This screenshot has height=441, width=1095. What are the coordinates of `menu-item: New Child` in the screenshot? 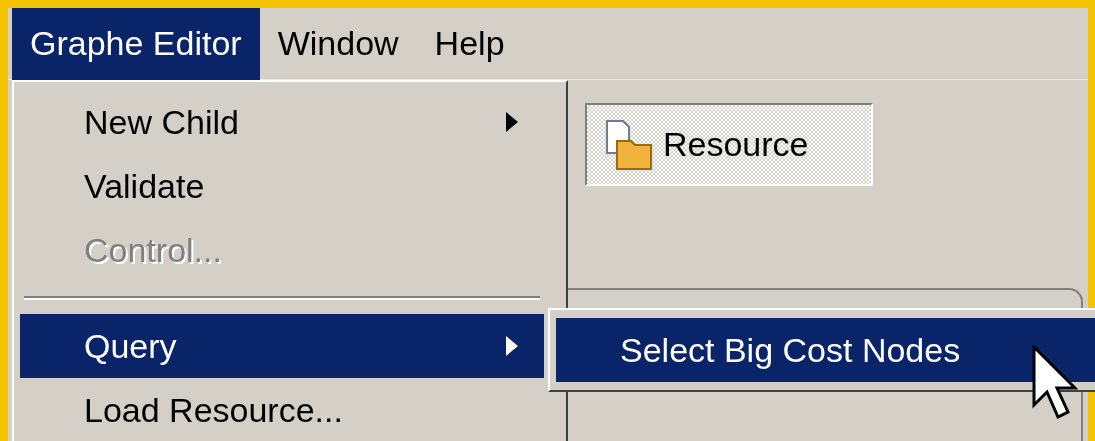 It's located at (282, 122).